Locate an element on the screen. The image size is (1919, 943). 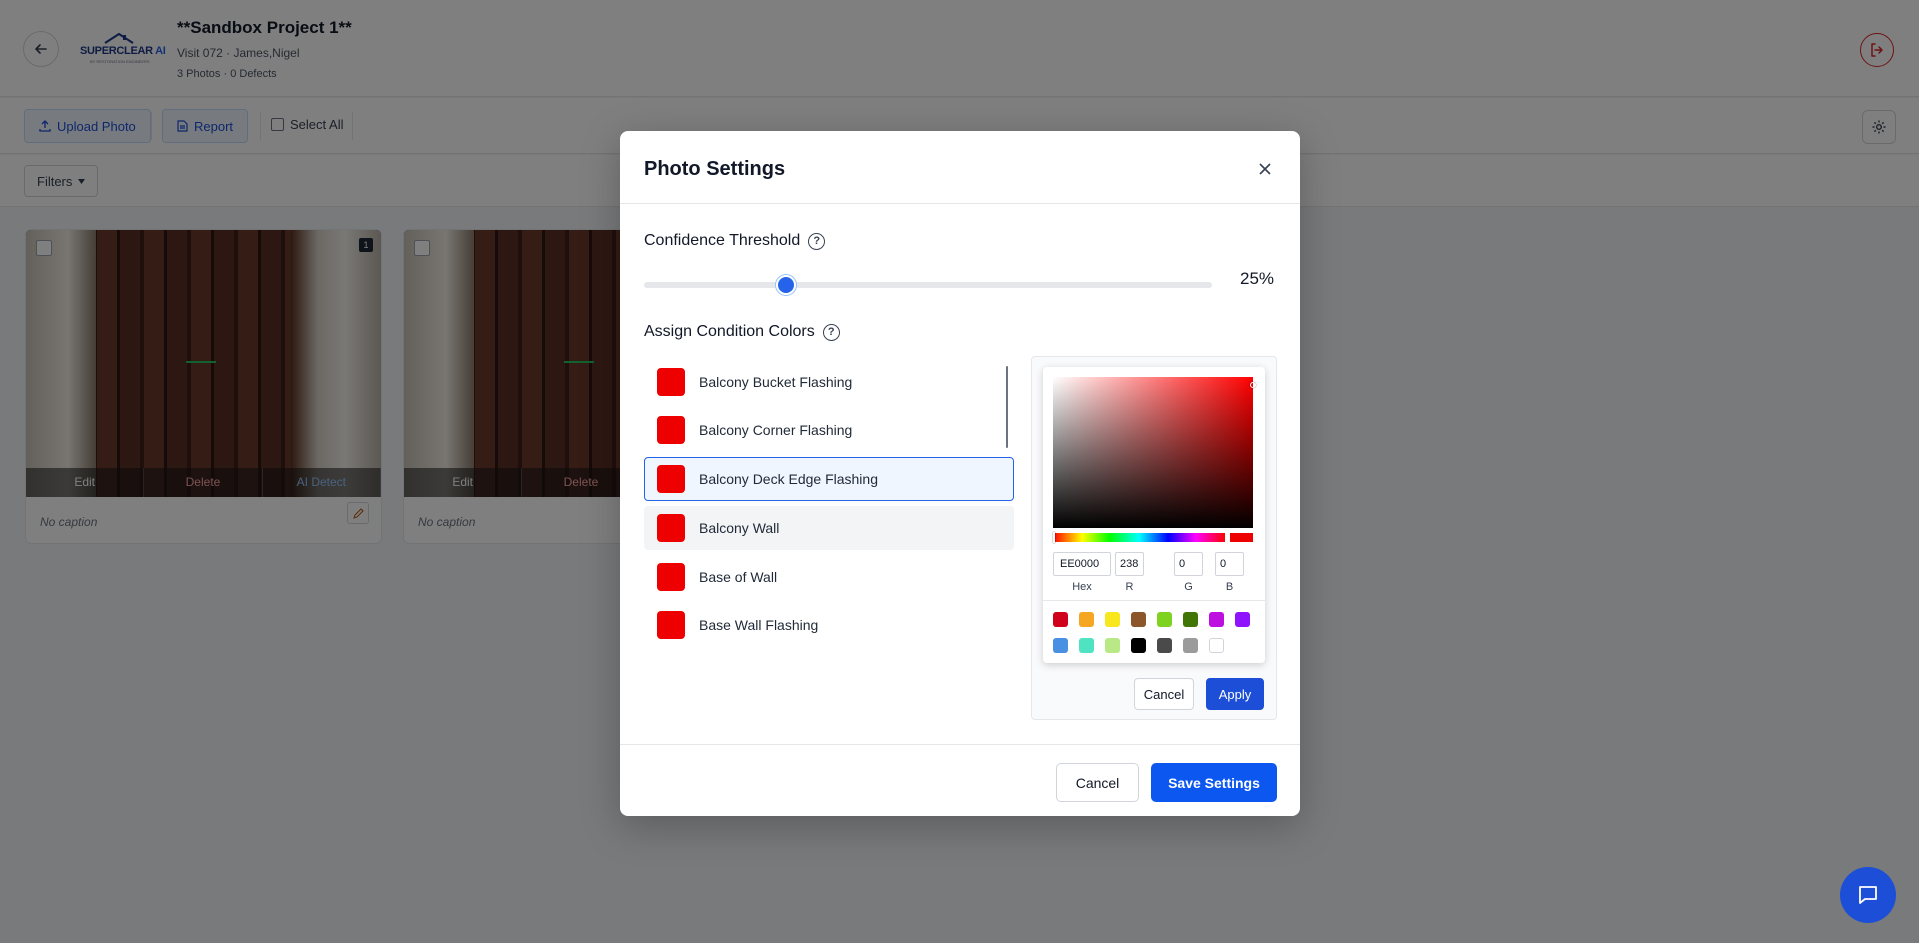
slider-track is located at coordinates (928, 285).